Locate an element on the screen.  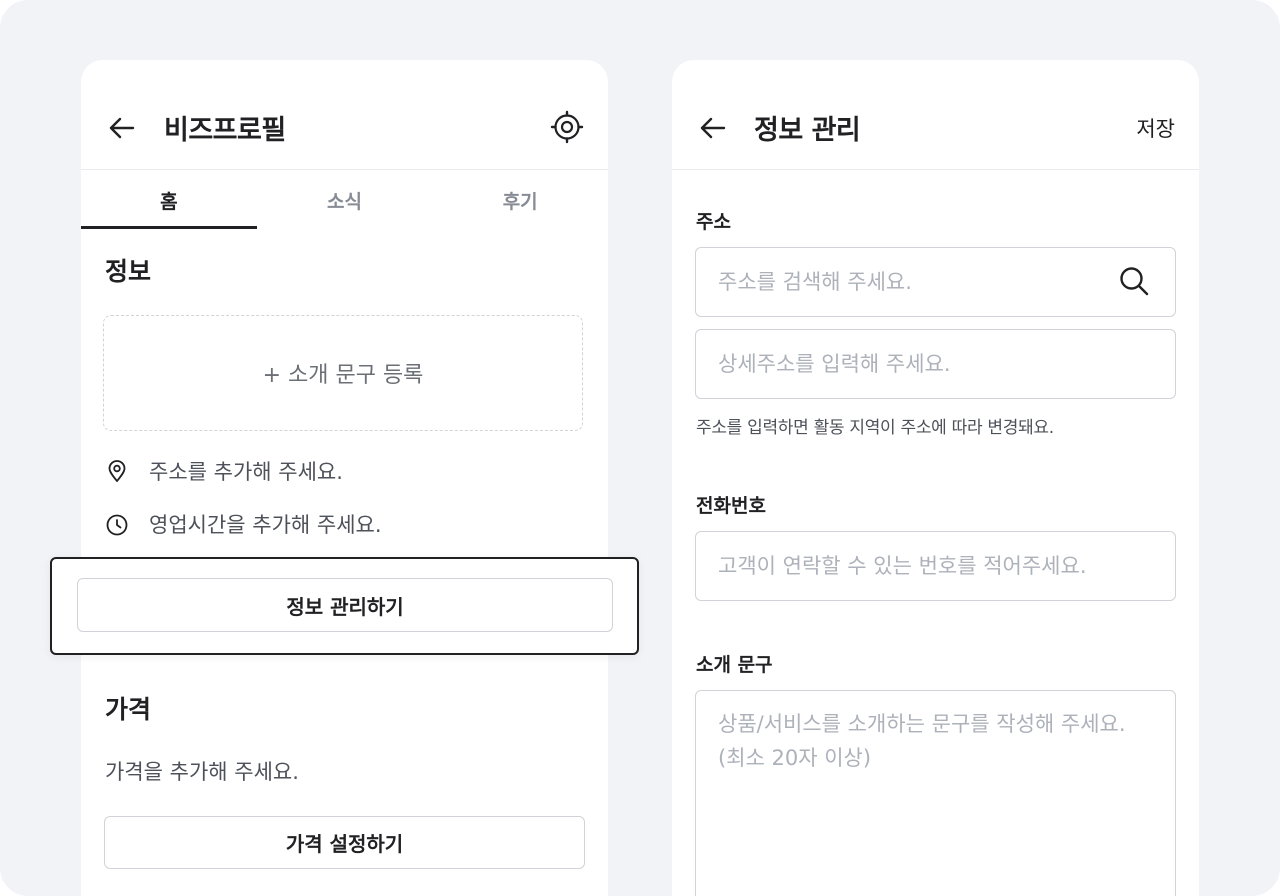
tab-home: 홈 is located at coordinates (169, 200).